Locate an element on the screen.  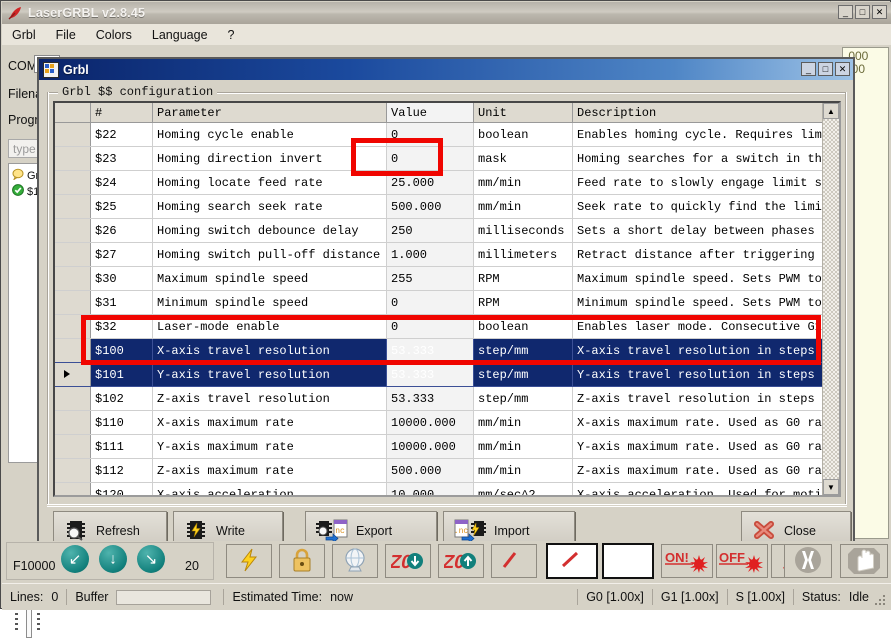
minimize-button: _ is located at coordinates (845, 12).